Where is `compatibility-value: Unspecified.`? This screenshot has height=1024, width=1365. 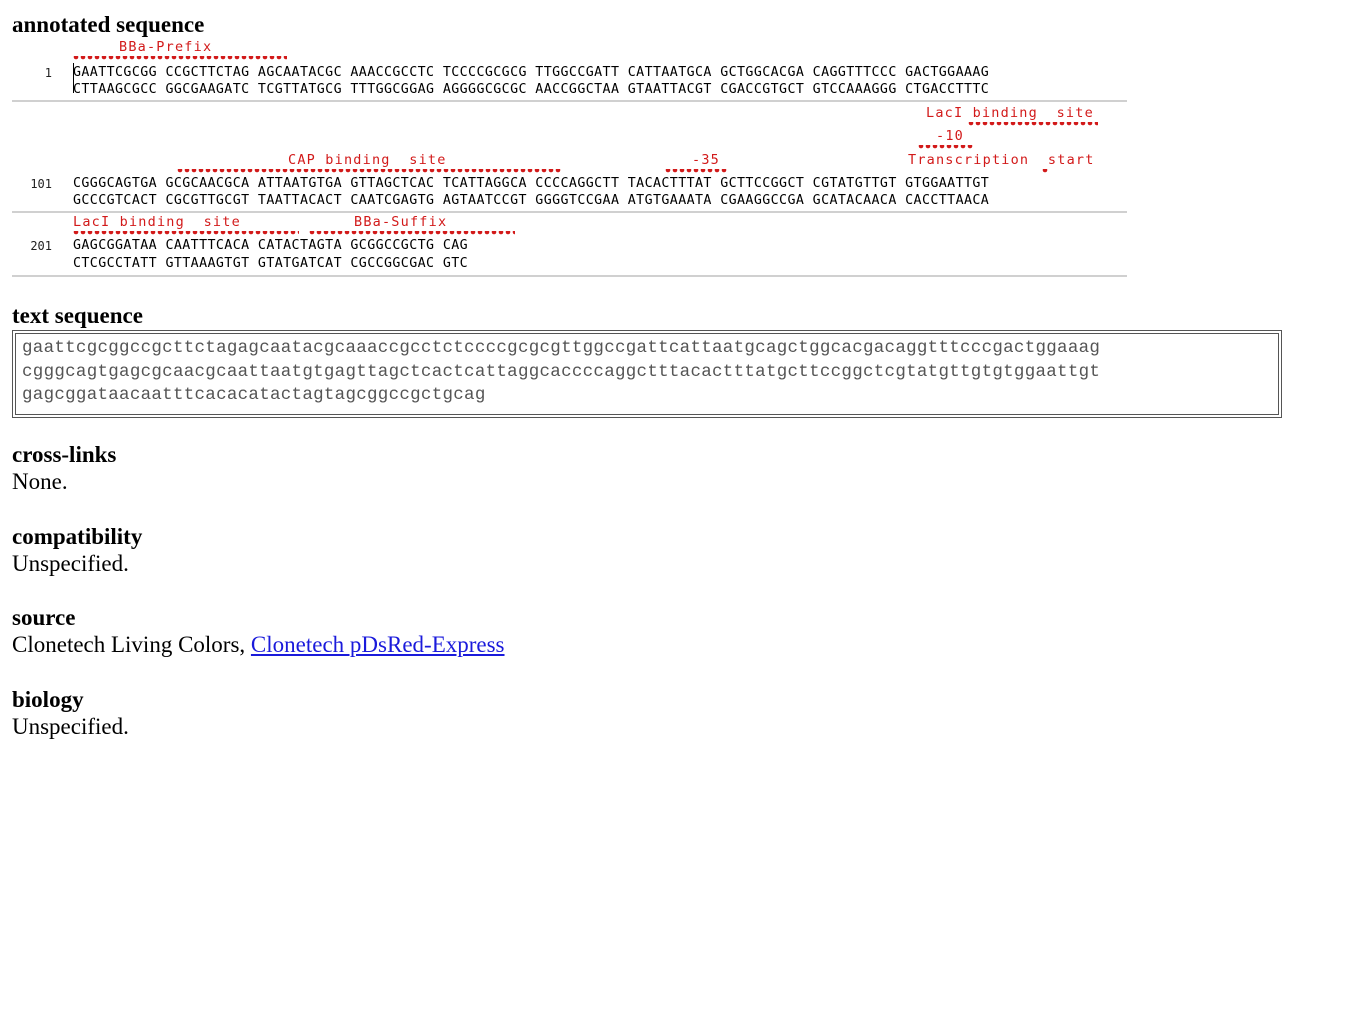 compatibility-value: Unspecified. is located at coordinates (70, 563).